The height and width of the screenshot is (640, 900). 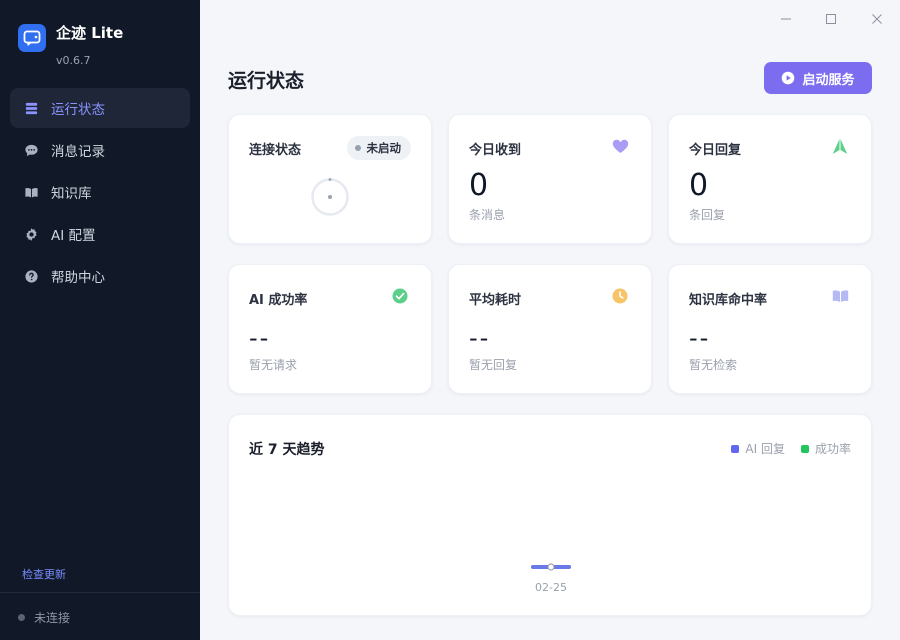 I want to click on sidebar-nav: 运行状态 消息记录 知识库 AI 配置 帮助中心, so click(x=100, y=193).